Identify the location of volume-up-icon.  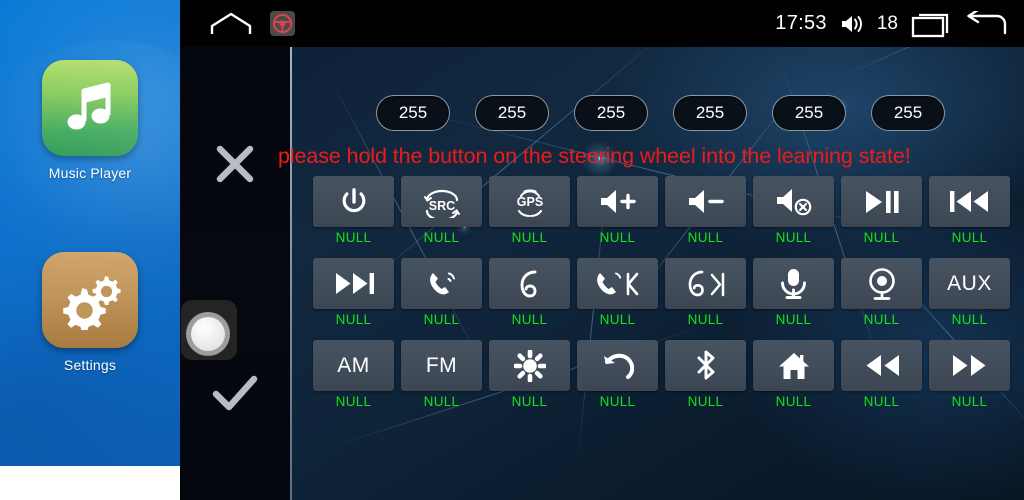
(618, 201).